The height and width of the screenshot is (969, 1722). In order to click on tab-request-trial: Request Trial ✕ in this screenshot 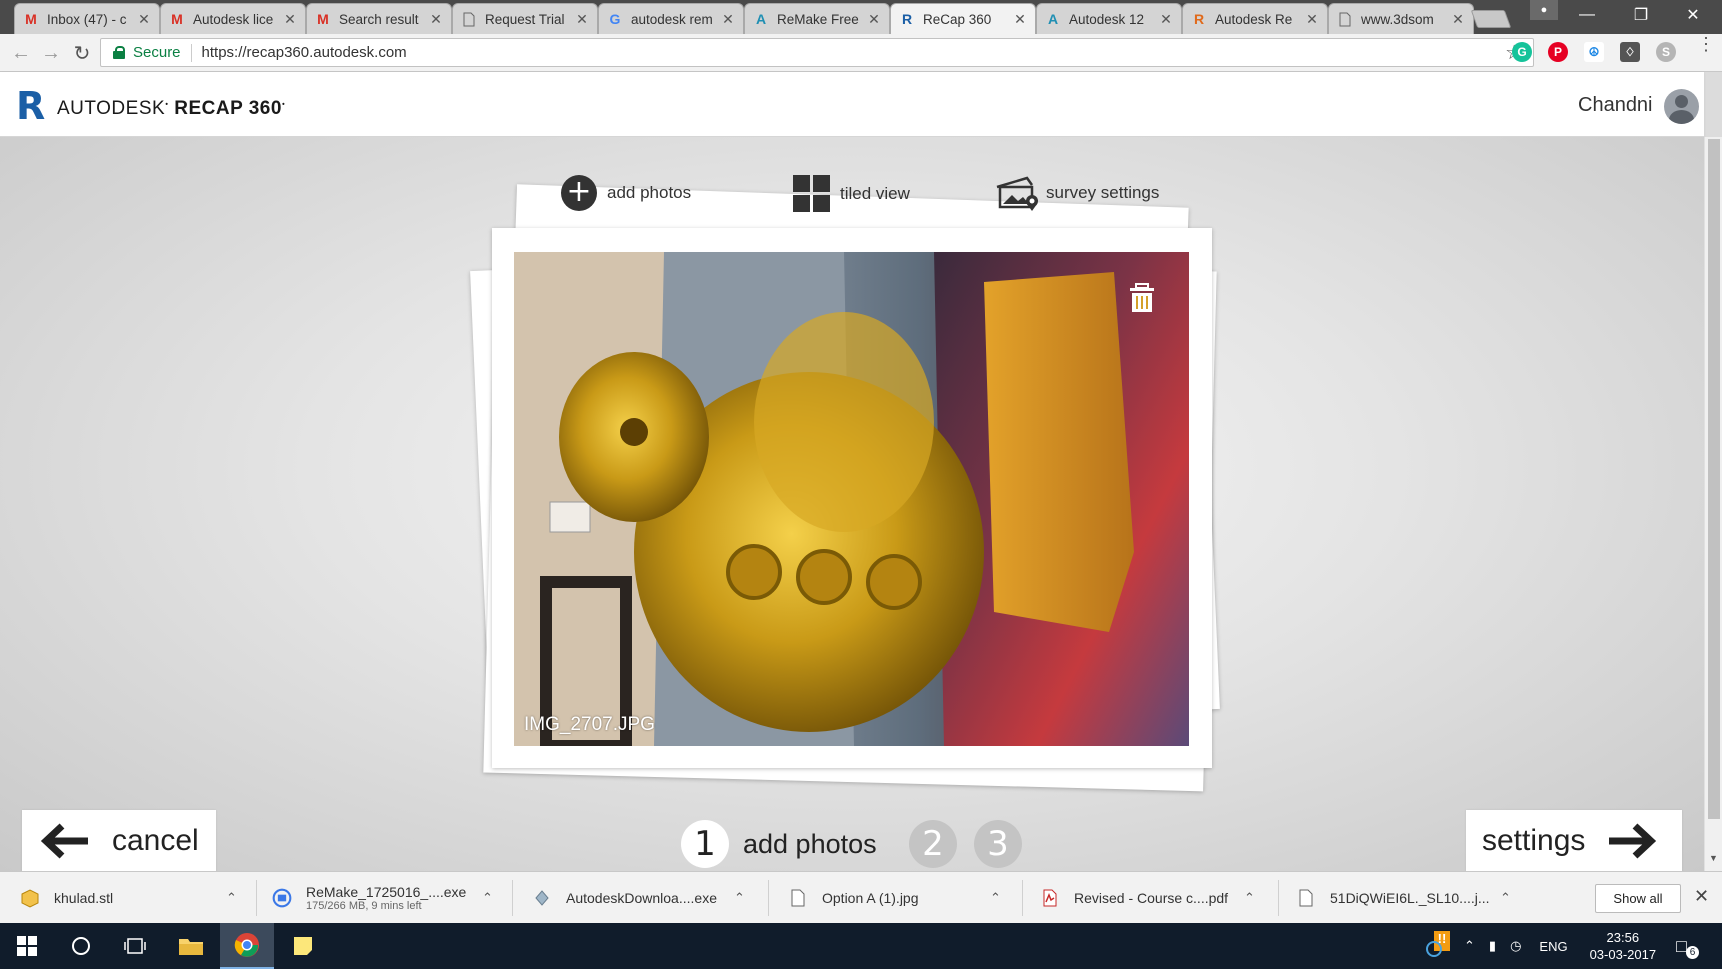, I will do `click(525, 18)`.